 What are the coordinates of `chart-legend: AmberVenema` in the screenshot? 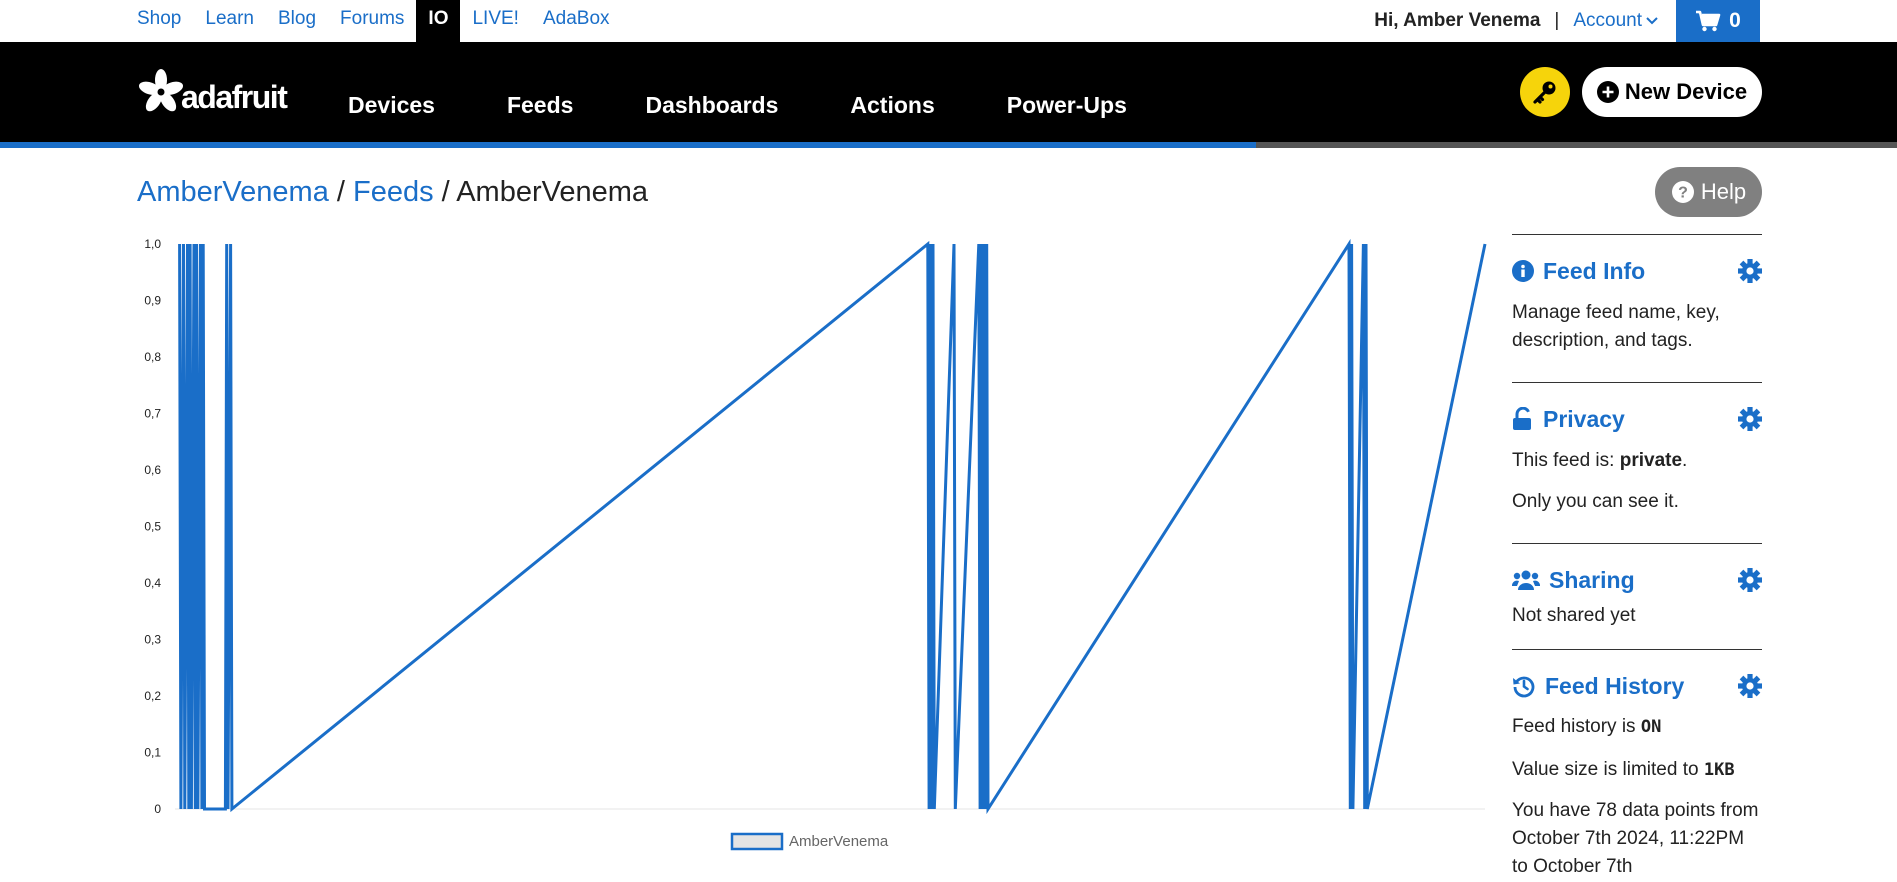 It's located at (809, 841).